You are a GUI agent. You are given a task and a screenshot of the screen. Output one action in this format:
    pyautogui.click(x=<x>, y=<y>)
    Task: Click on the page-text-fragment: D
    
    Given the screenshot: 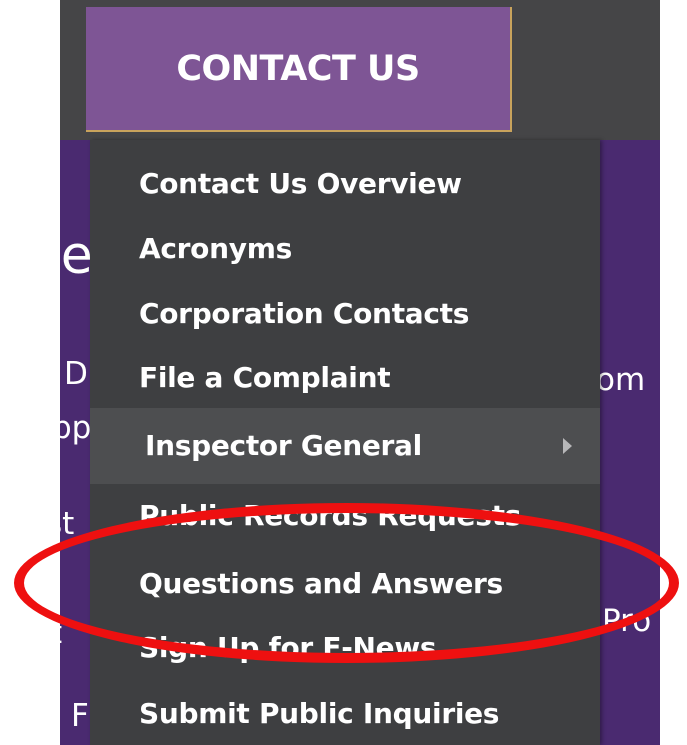 What is the action you would take?
    pyautogui.click(x=76, y=374)
    